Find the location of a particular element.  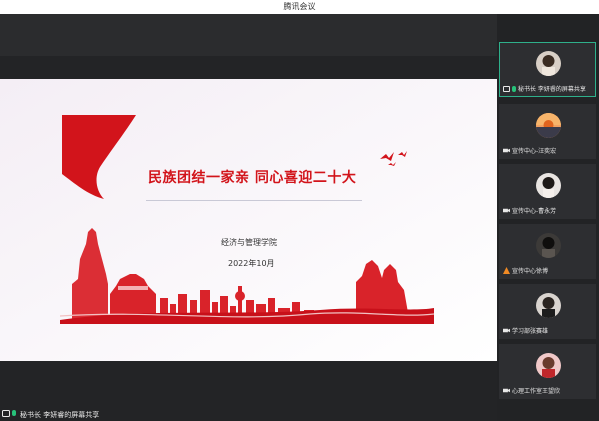

participant-name: 宣传中心徐博 is located at coordinates (530, 271).